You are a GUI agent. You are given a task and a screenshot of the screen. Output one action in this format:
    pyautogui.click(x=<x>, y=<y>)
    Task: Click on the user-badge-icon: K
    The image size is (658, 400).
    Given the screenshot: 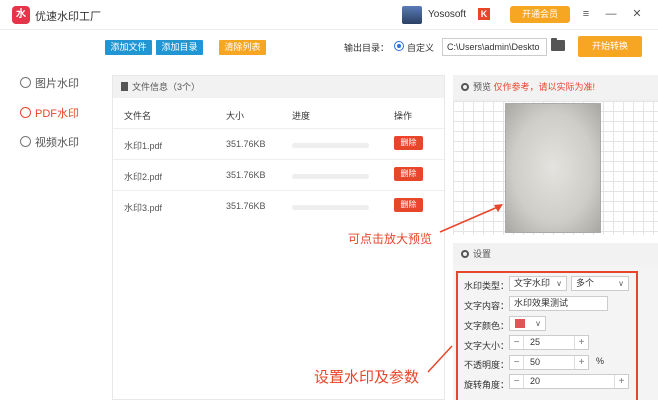 What is the action you would take?
    pyautogui.click(x=484, y=14)
    